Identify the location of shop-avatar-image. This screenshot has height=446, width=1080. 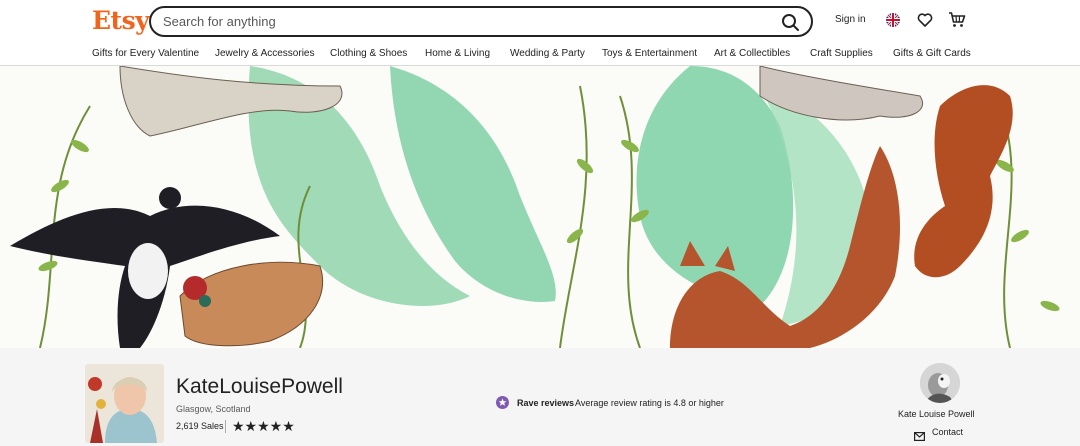
(124, 403).